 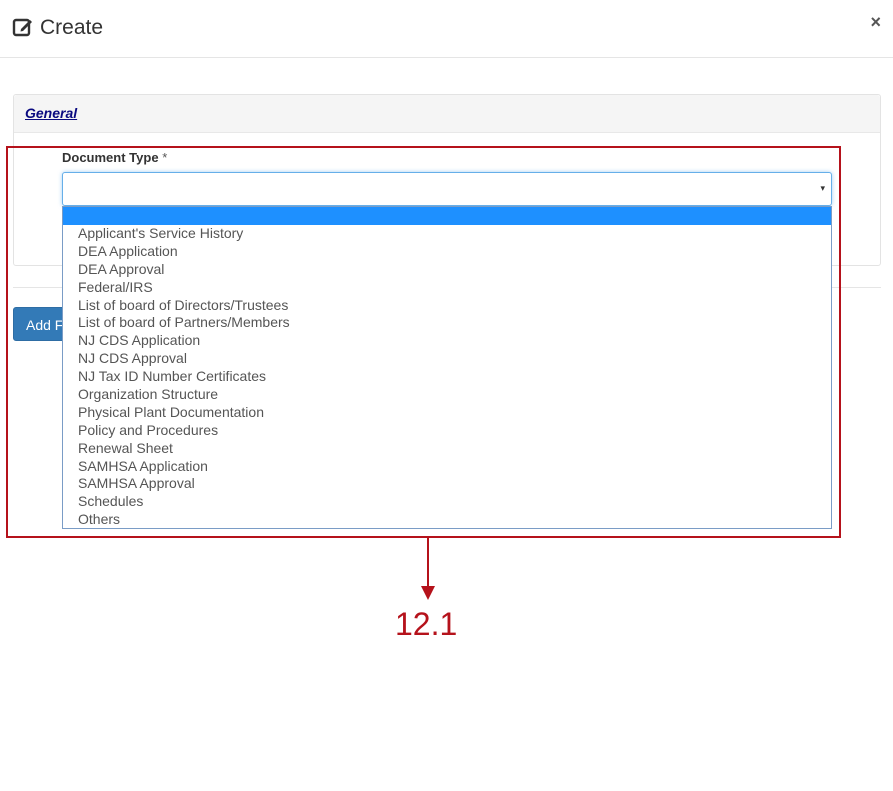 I want to click on document-type-select: ▾, so click(x=447, y=189).